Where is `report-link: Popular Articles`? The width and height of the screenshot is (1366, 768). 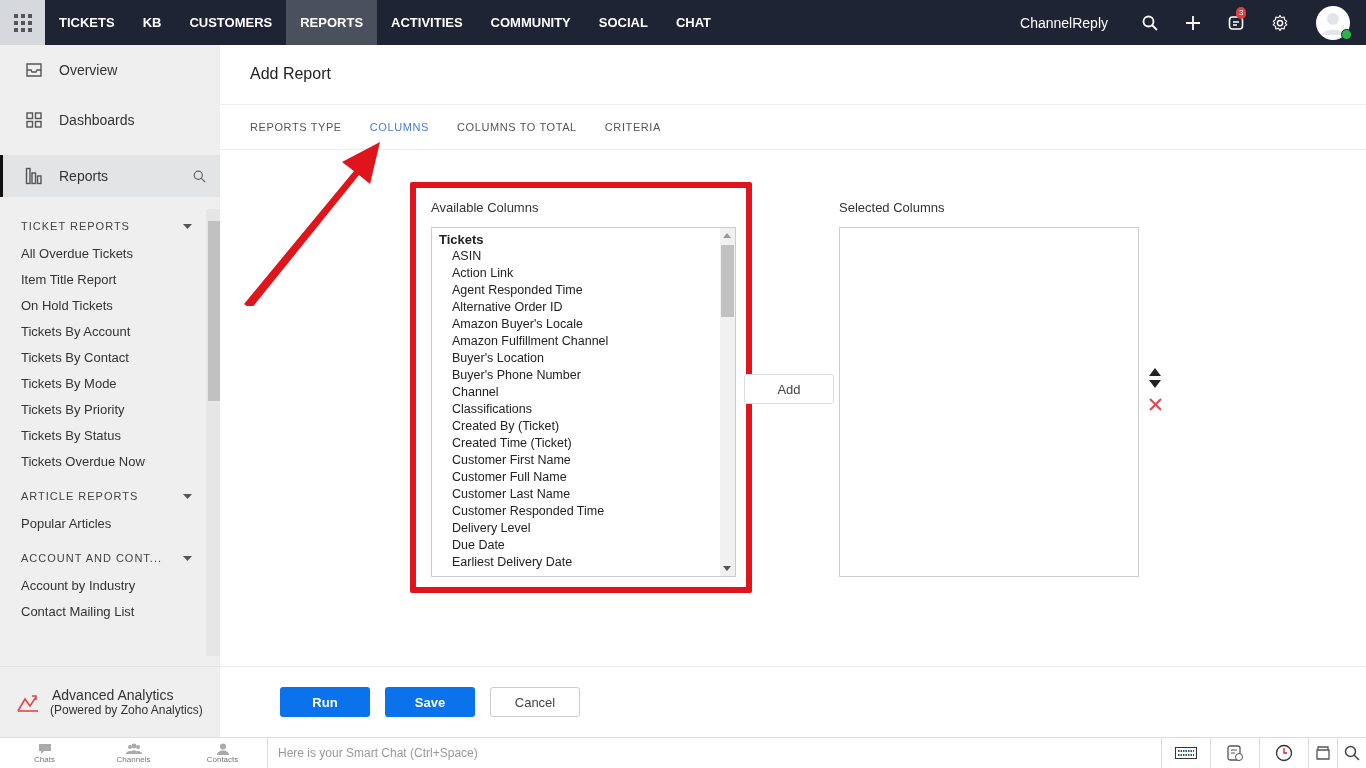
report-link: Popular Articles is located at coordinates (113, 528).